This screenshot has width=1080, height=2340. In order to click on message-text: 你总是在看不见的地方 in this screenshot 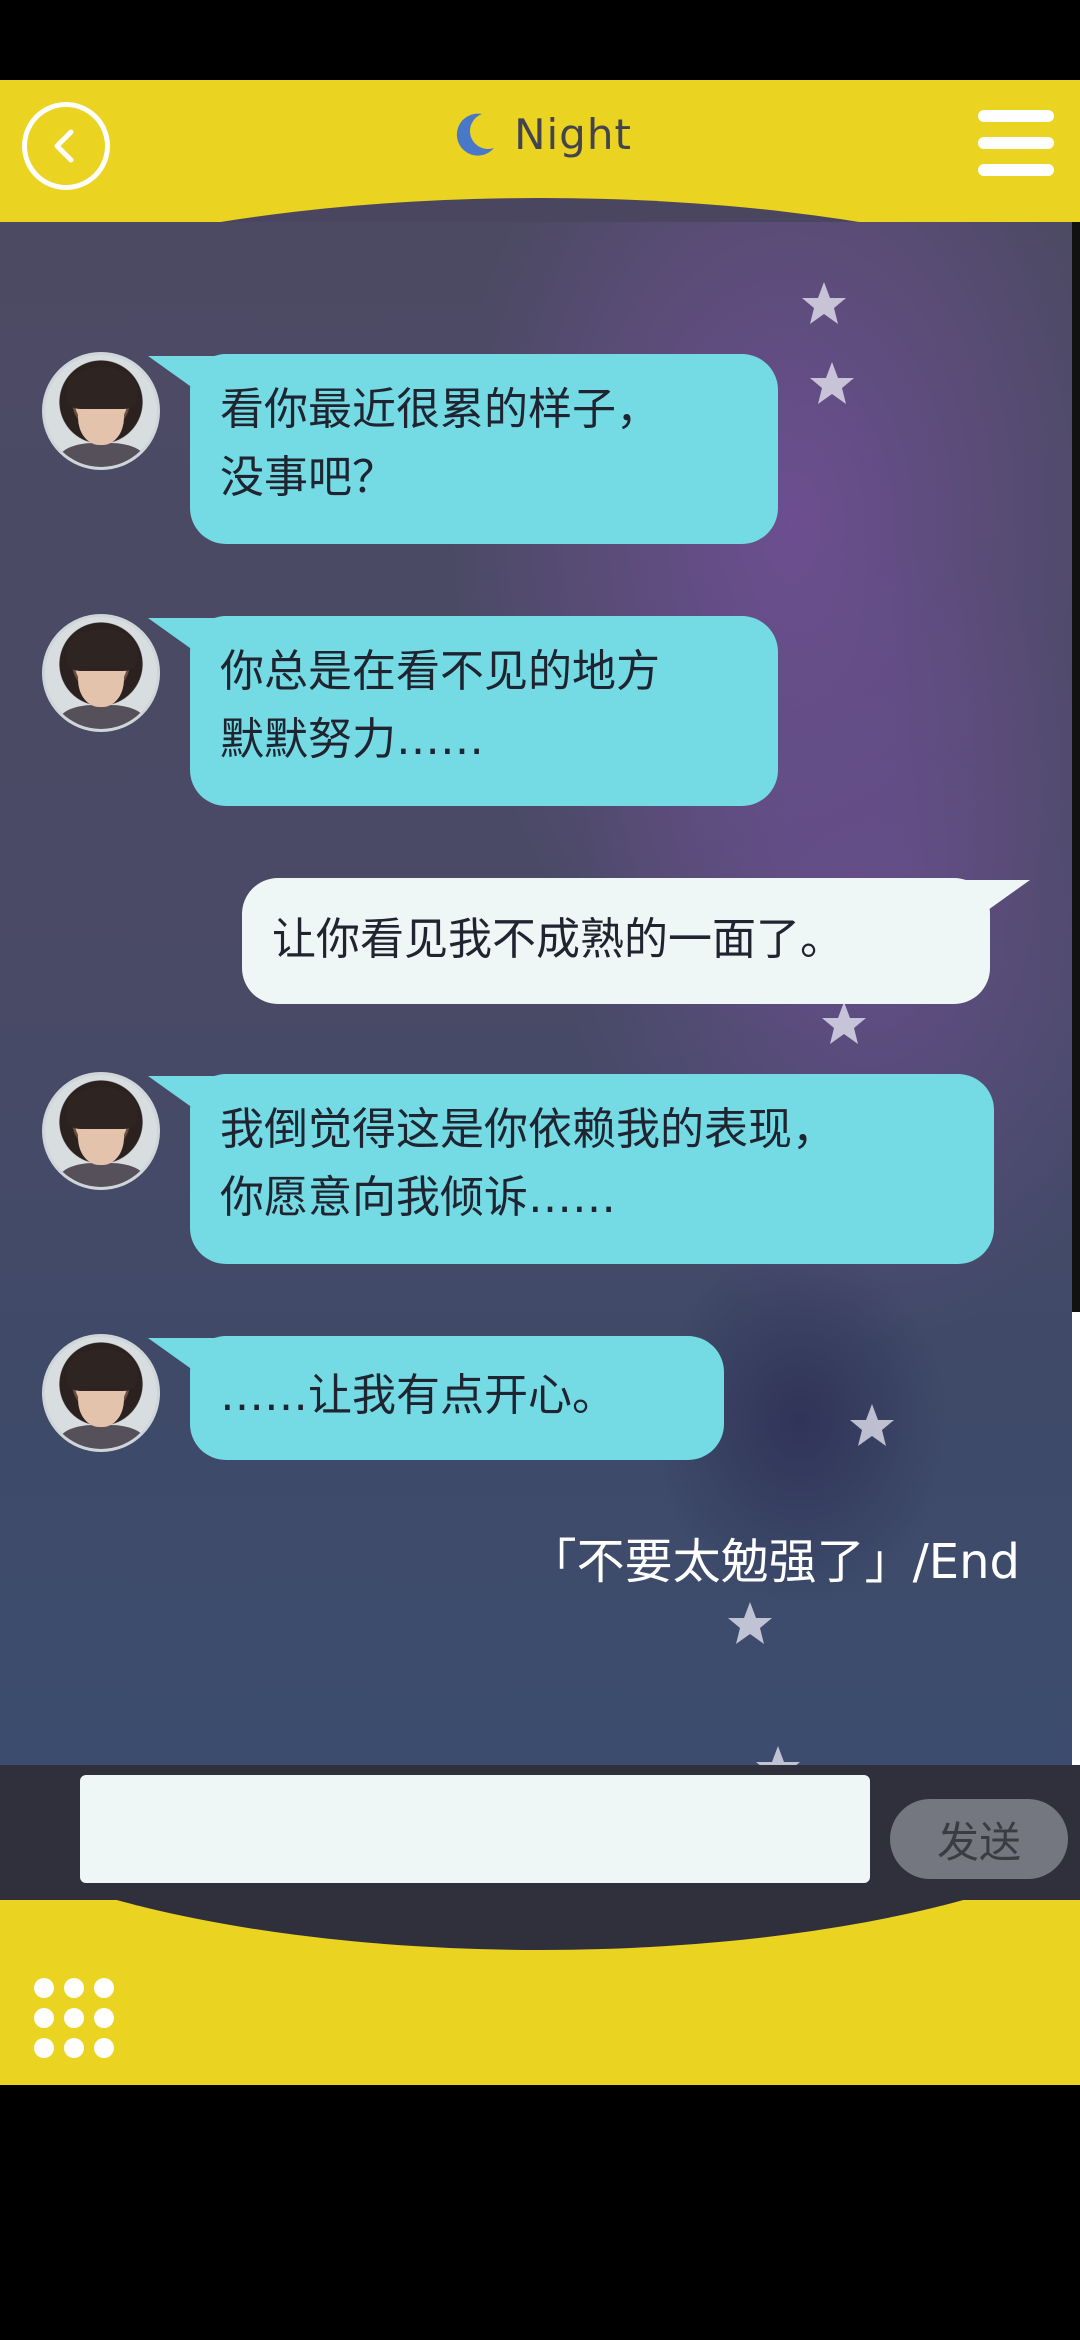, I will do `click(440, 671)`.